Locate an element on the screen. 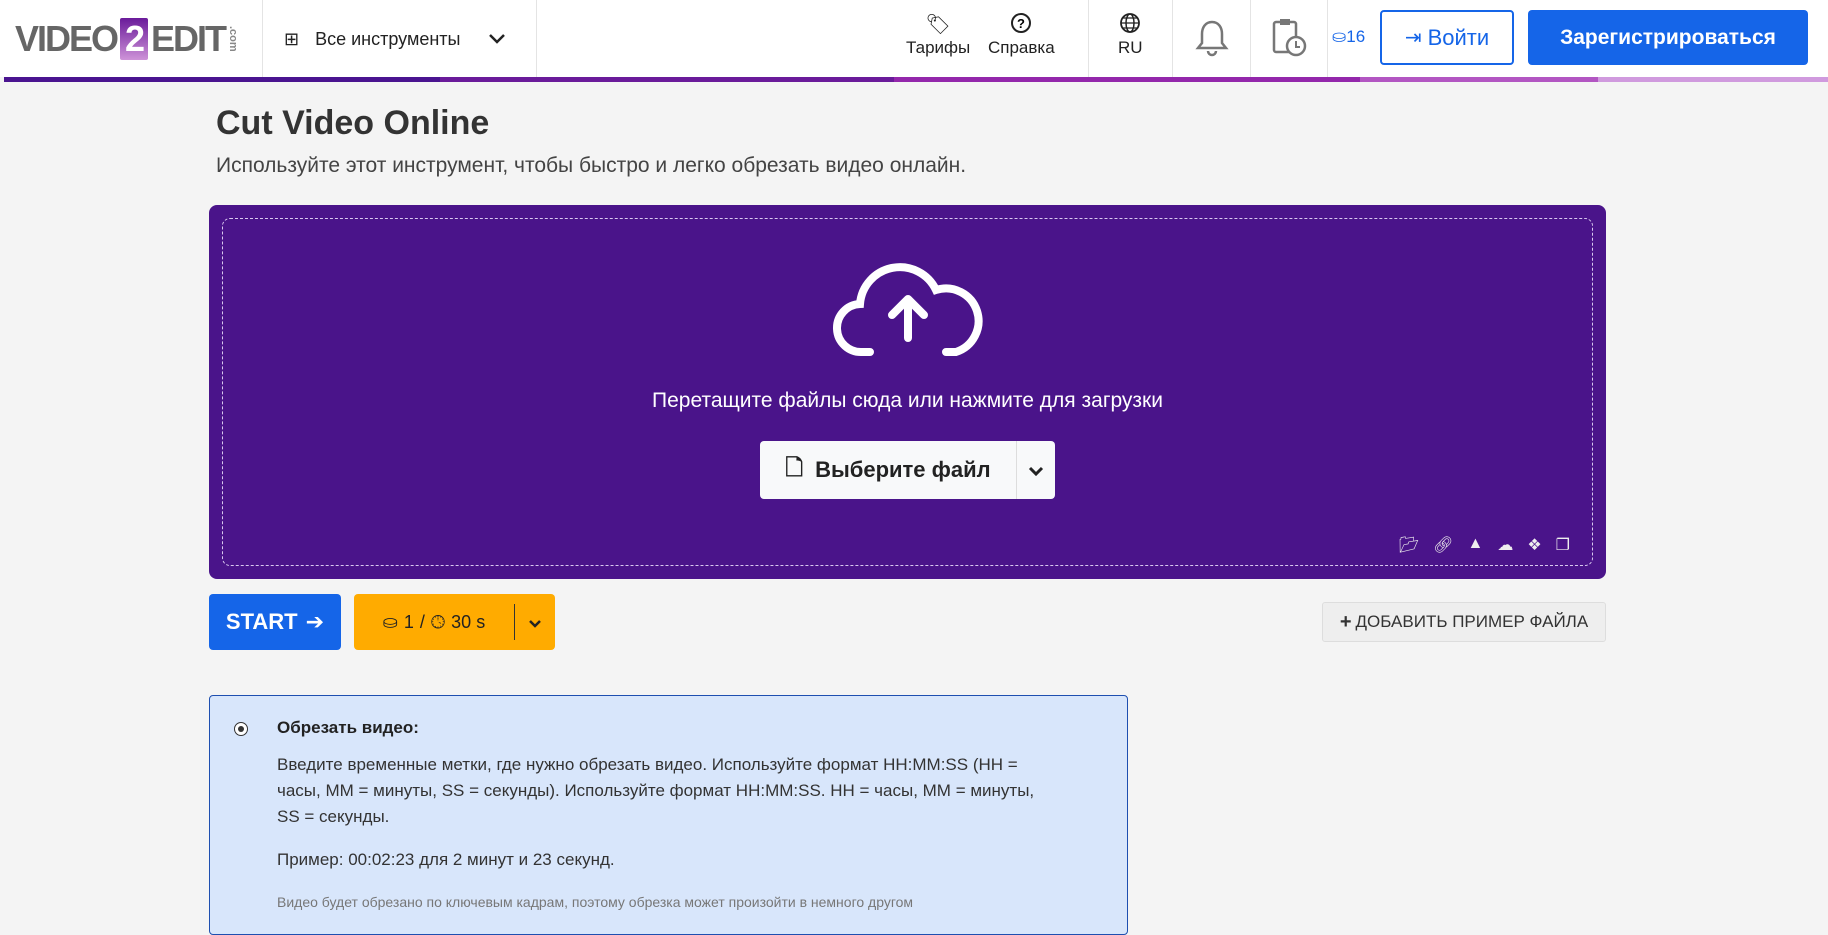  globe-icon is located at coordinates (1130, 25).